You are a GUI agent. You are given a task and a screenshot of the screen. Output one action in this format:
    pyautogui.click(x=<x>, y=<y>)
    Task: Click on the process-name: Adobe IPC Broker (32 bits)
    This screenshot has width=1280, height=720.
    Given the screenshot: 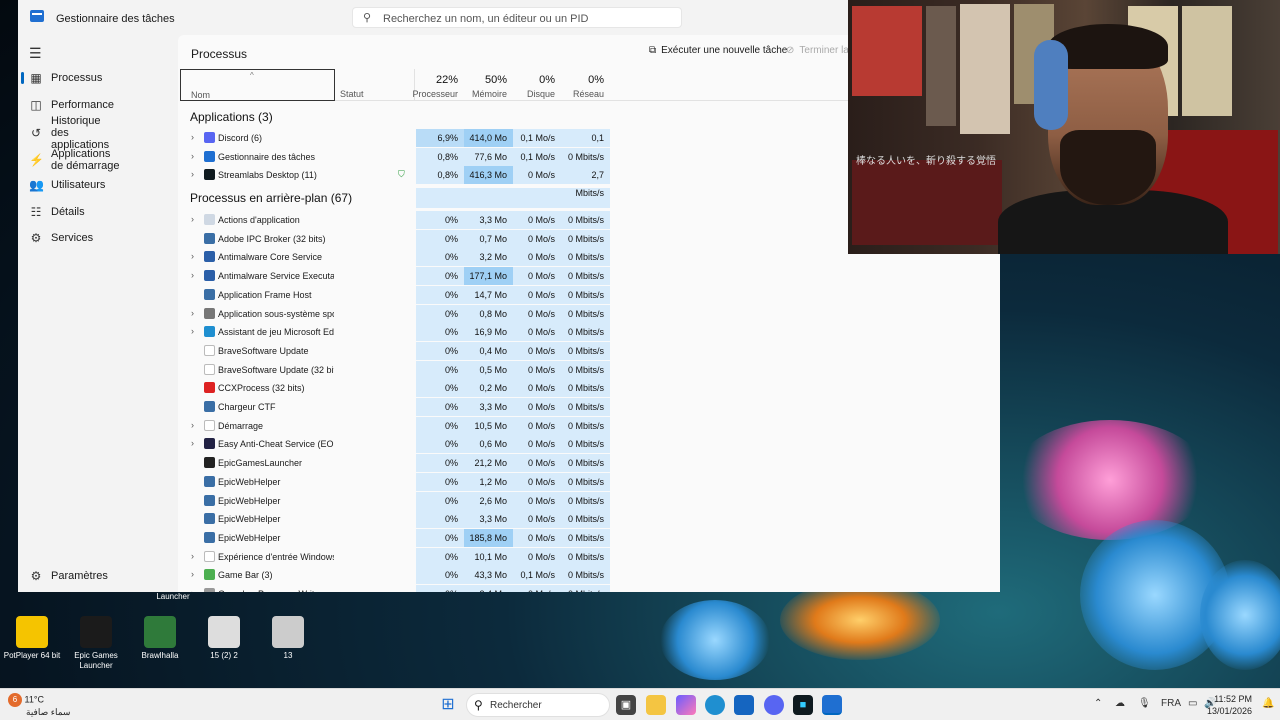 What is the action you would take?
    pyautogui.click(x=272, y=238)
    